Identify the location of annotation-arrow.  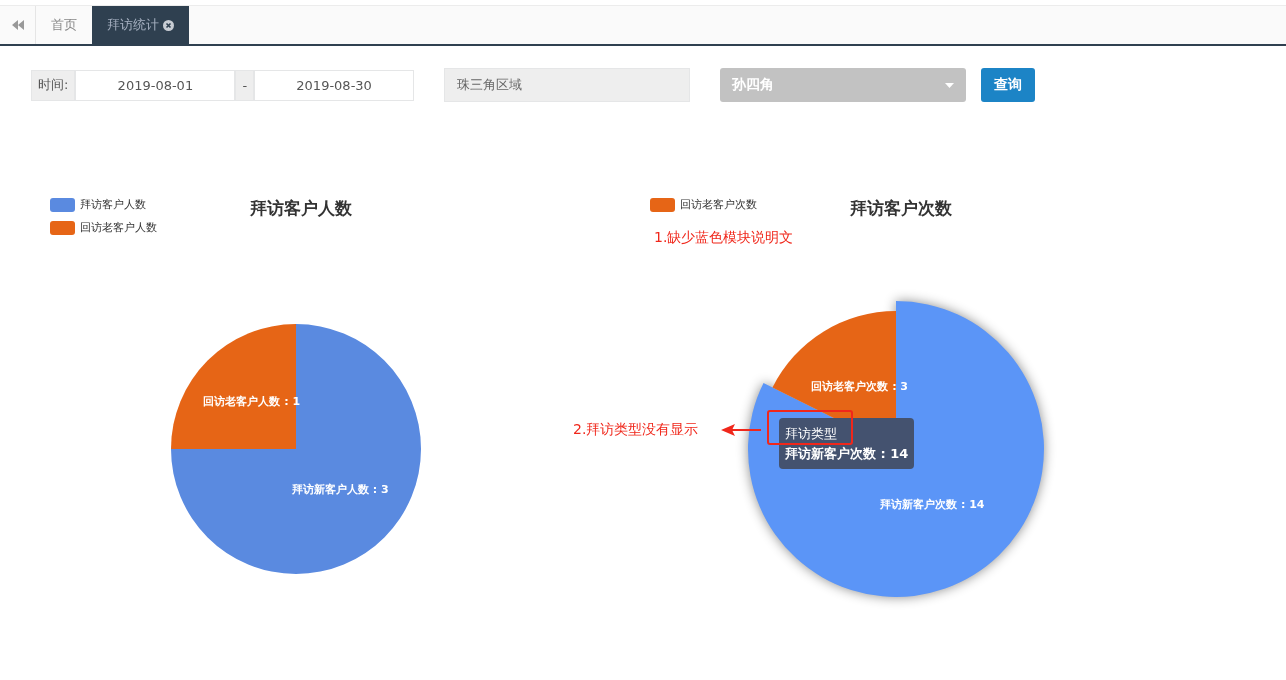
(741, 430).